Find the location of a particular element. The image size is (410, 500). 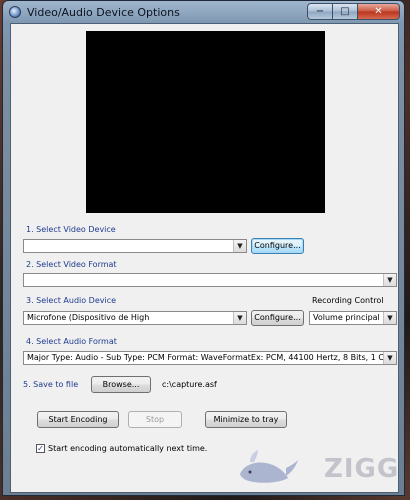

start-encoding-button: Start Encoding is located at coordinates (78, 419).